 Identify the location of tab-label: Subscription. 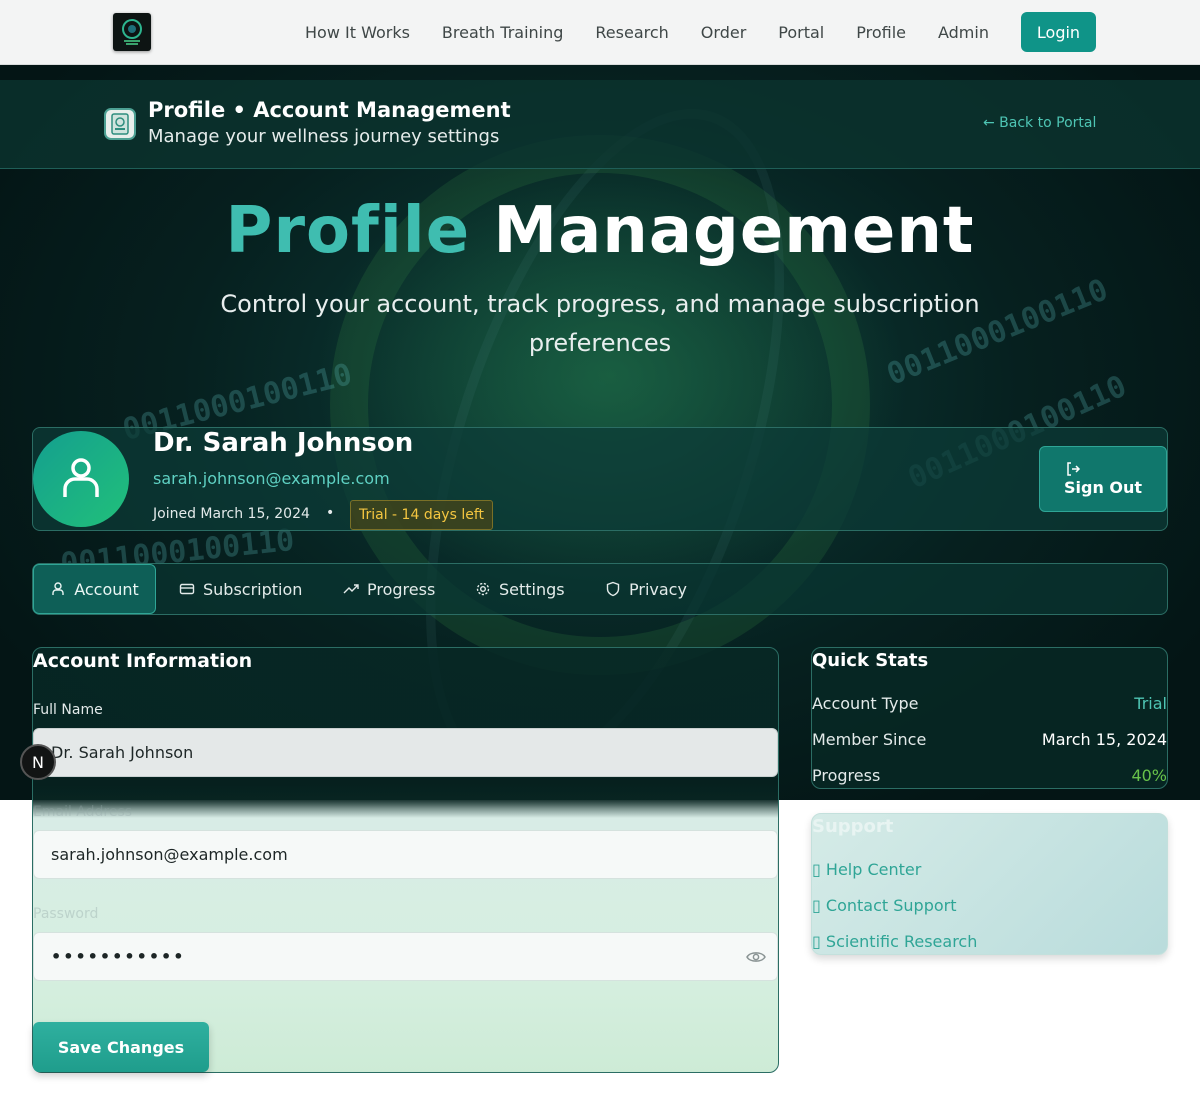
(253, 589).